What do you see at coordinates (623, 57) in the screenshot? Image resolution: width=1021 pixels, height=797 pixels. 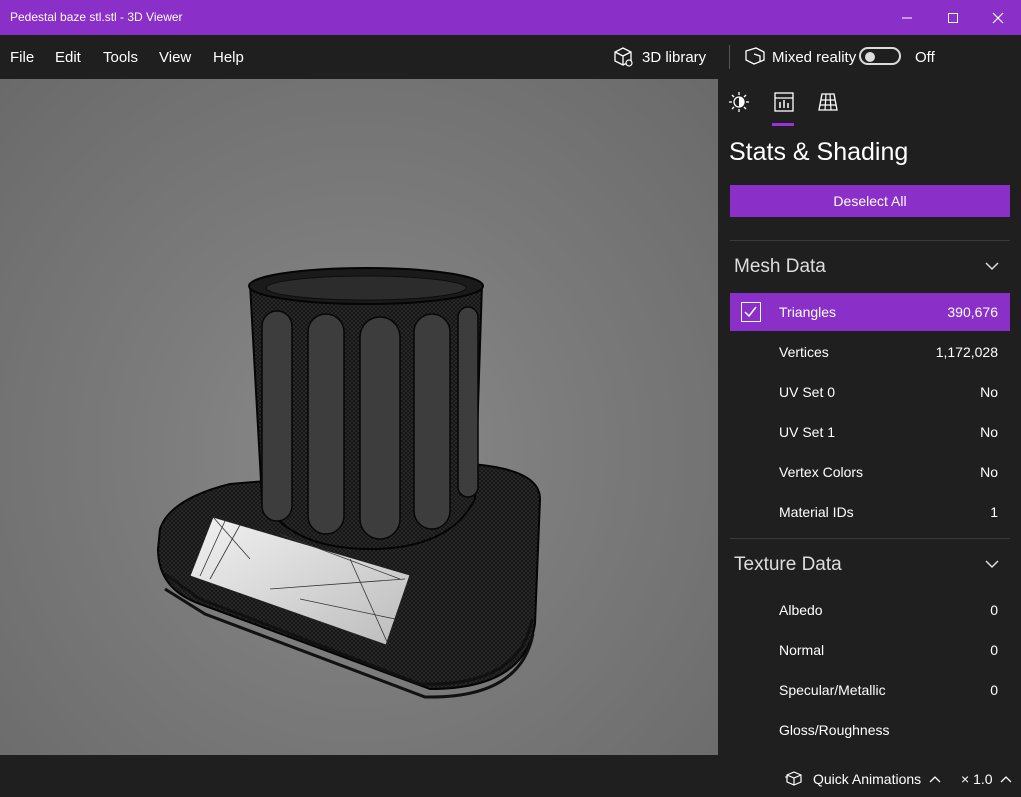 I see `cube-icon` at bounding box center [623, 57].